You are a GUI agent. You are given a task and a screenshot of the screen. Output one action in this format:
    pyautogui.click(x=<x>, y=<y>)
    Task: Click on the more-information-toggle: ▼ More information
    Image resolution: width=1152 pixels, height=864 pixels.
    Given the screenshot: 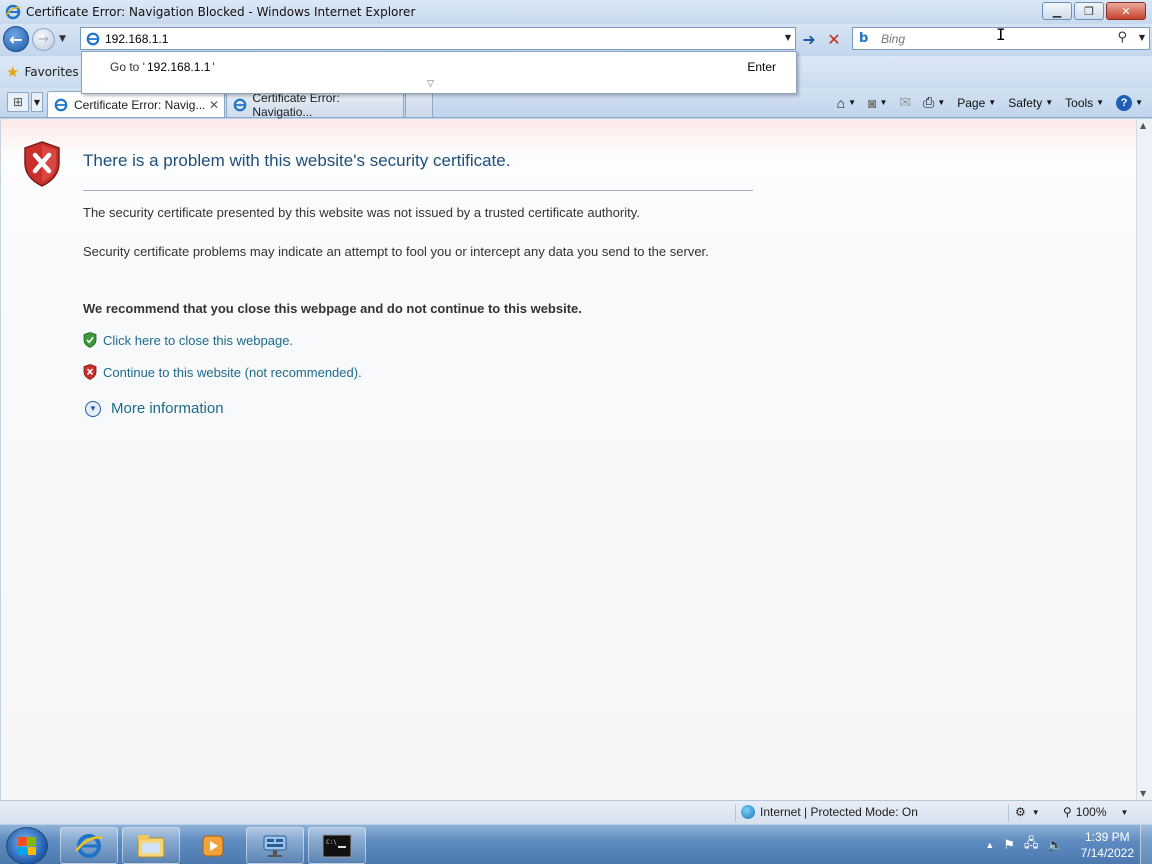 What is the action you would take?
    pyautogui.click(x=154, y=408)
    